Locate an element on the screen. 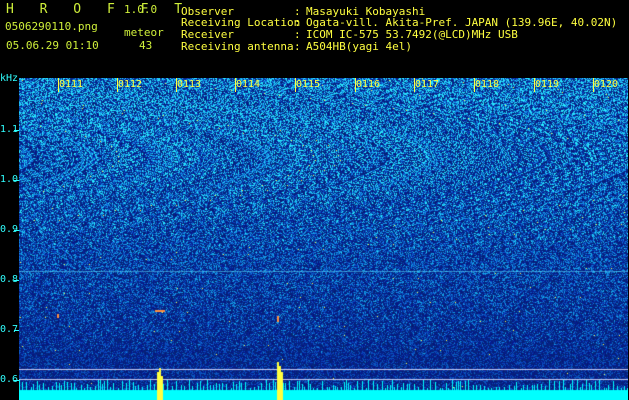  frequency-axis: kHz 1.1 1.0 0.9 0.8 0.7 0.6 is located at coordinates (9, 237).